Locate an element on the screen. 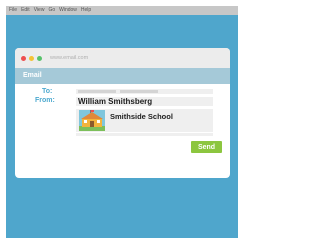  menu-edit: Edit is located at coordinates (25, 10).